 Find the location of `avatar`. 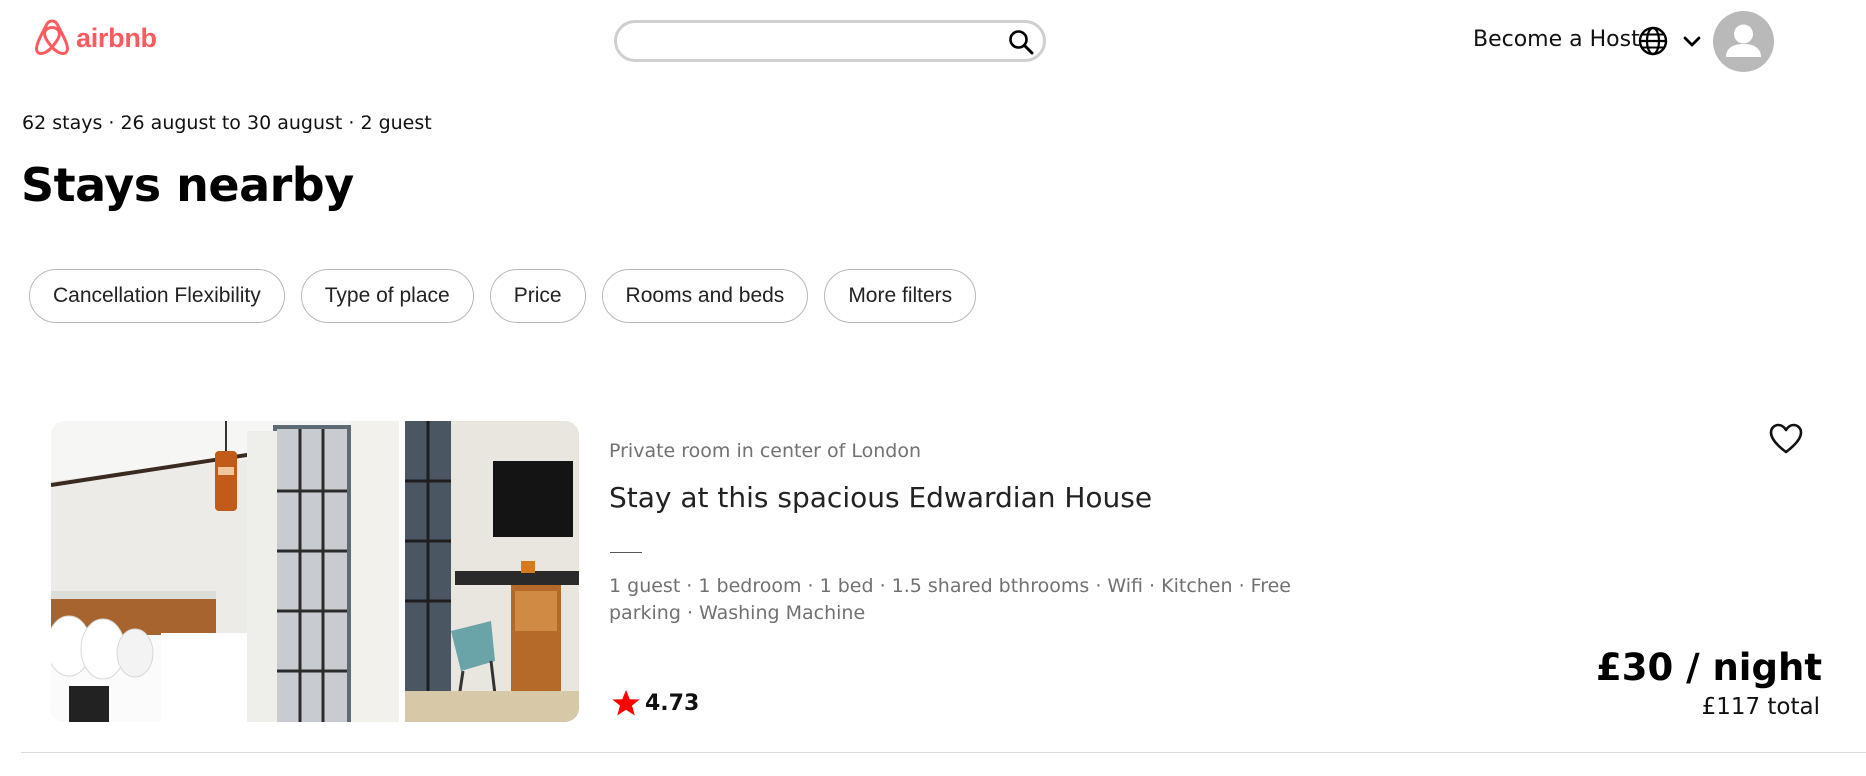

avatar is located at coordinates (1743, 41).